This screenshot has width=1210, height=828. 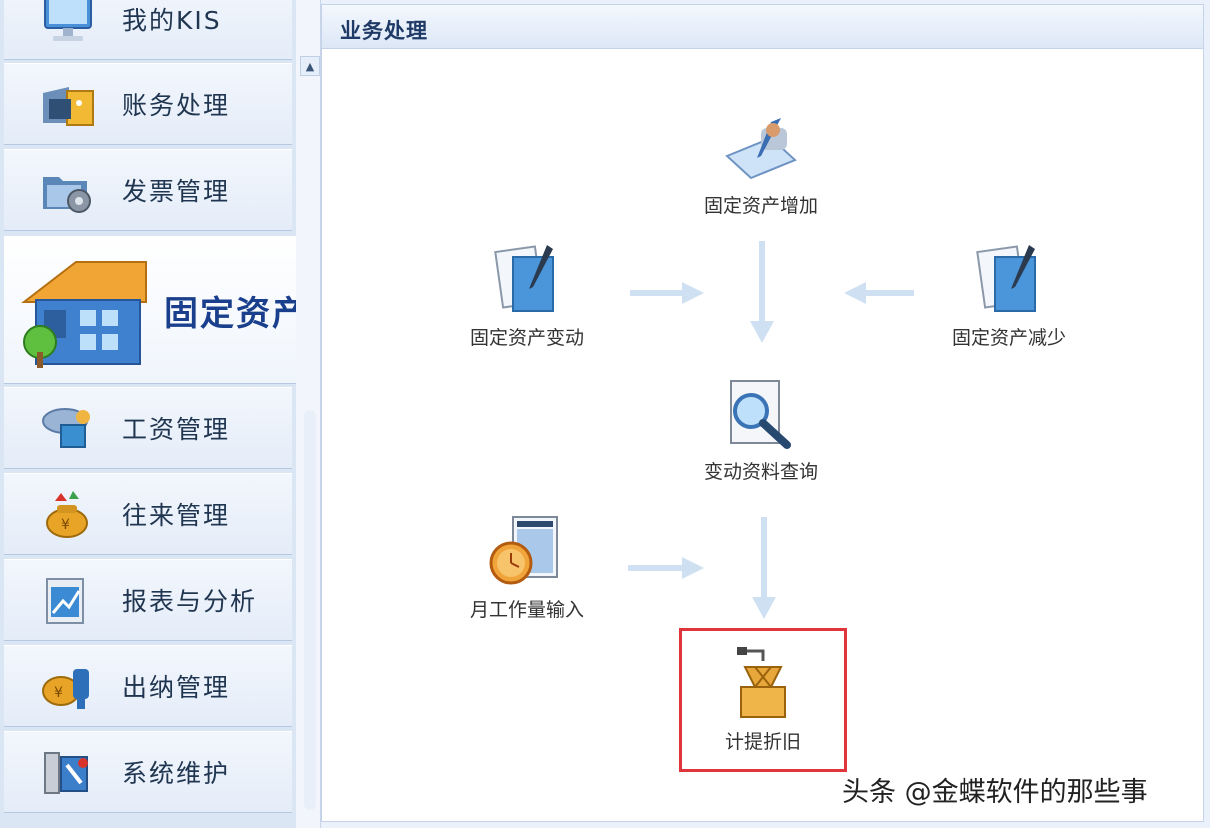 I want to click on house-icon, so click(x=84, y=310).